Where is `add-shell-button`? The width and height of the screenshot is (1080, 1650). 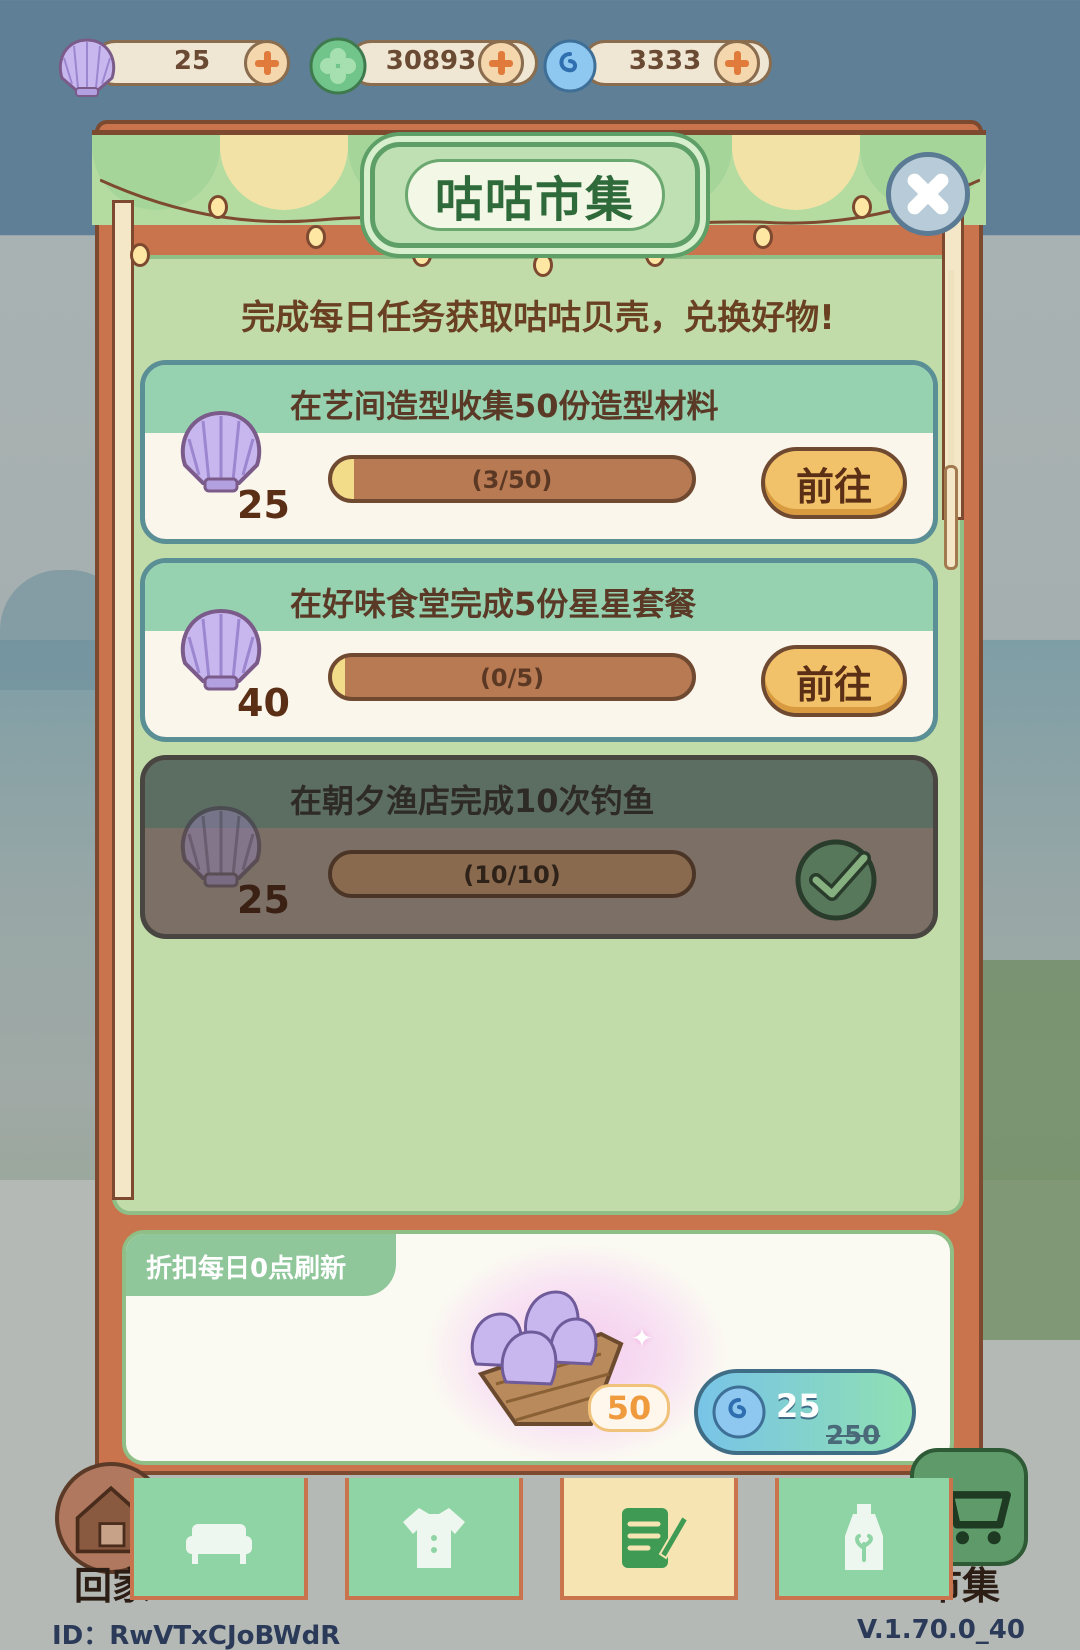
add-shell-button is located at coordinates (267, 63).